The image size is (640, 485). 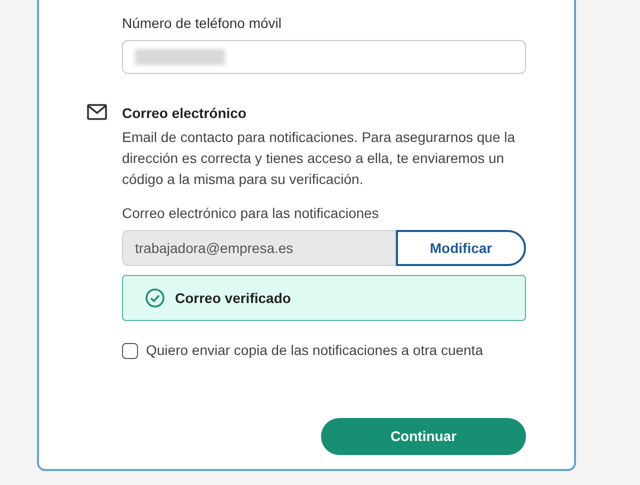 What do you see at coordinates (130, 350) in the screenshot?
I see `checkbox` at bounding box center [130, 350].